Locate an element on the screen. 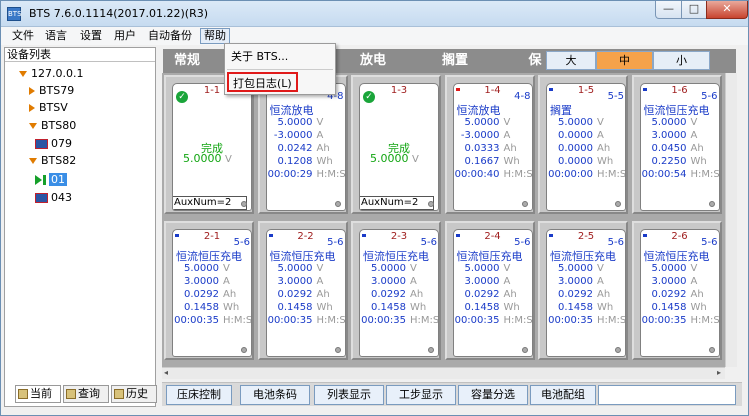  menu-auto-backup: 自动备份 is located at coordinates (170, 36).